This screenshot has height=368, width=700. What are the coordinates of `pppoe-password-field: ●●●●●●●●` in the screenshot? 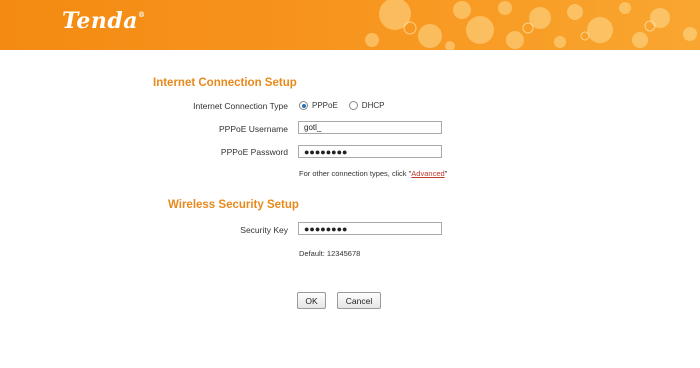 It's located at (370, 151).